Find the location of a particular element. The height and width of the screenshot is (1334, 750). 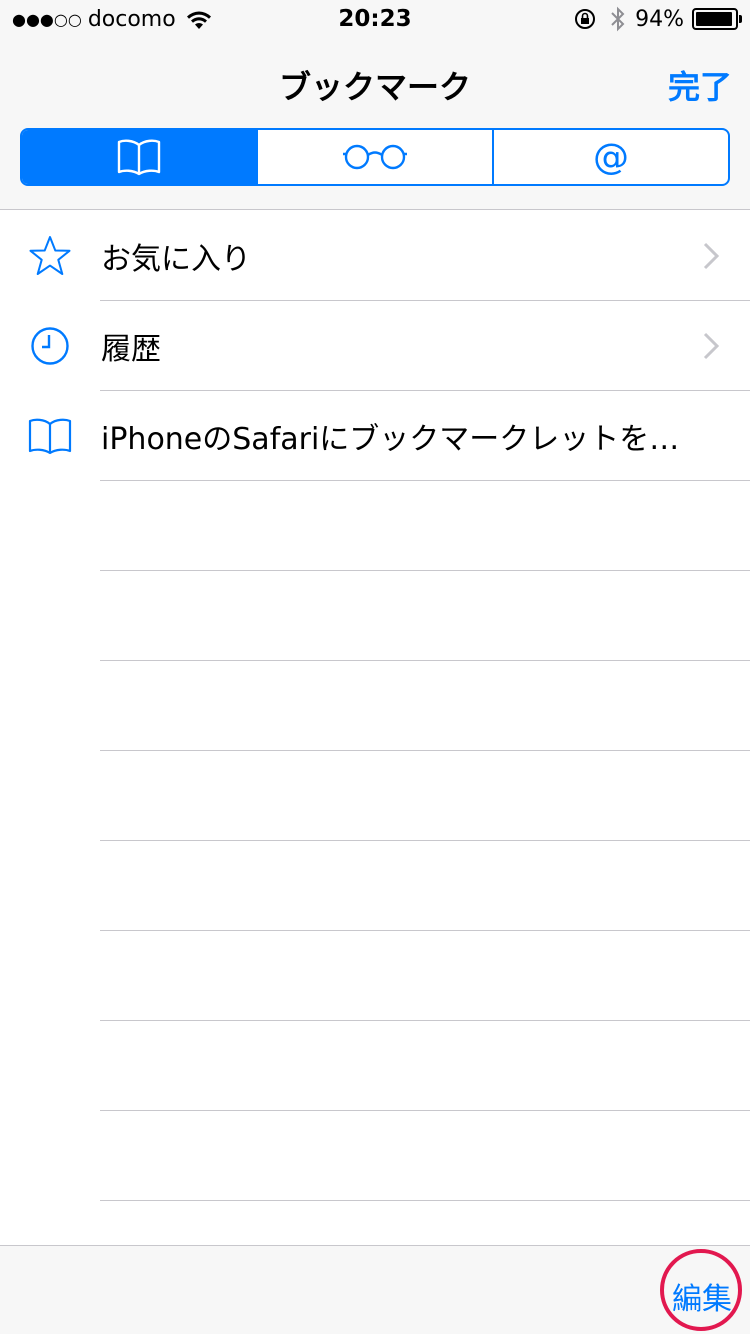

star-icon is located at coordinates (50, 256).